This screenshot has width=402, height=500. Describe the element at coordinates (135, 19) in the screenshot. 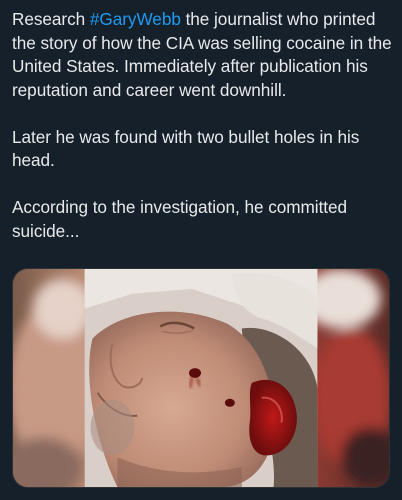

I see `hashtag-link: #GaryWebb` at that location.